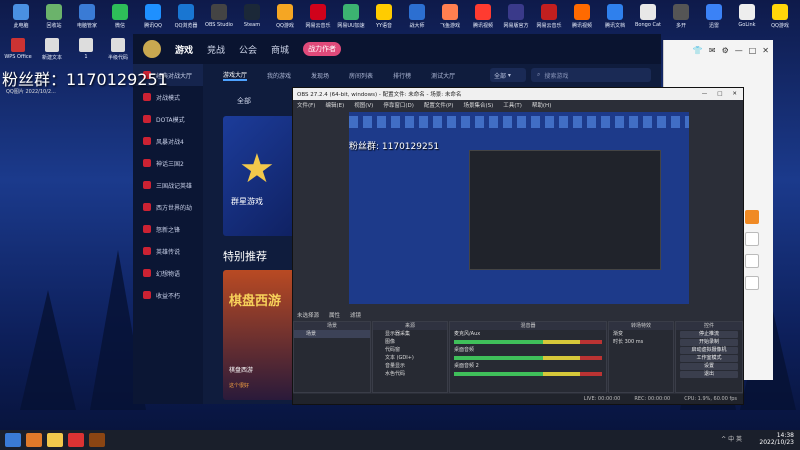  I want to click on desktop-icon: GoLink, so click(747, 15).